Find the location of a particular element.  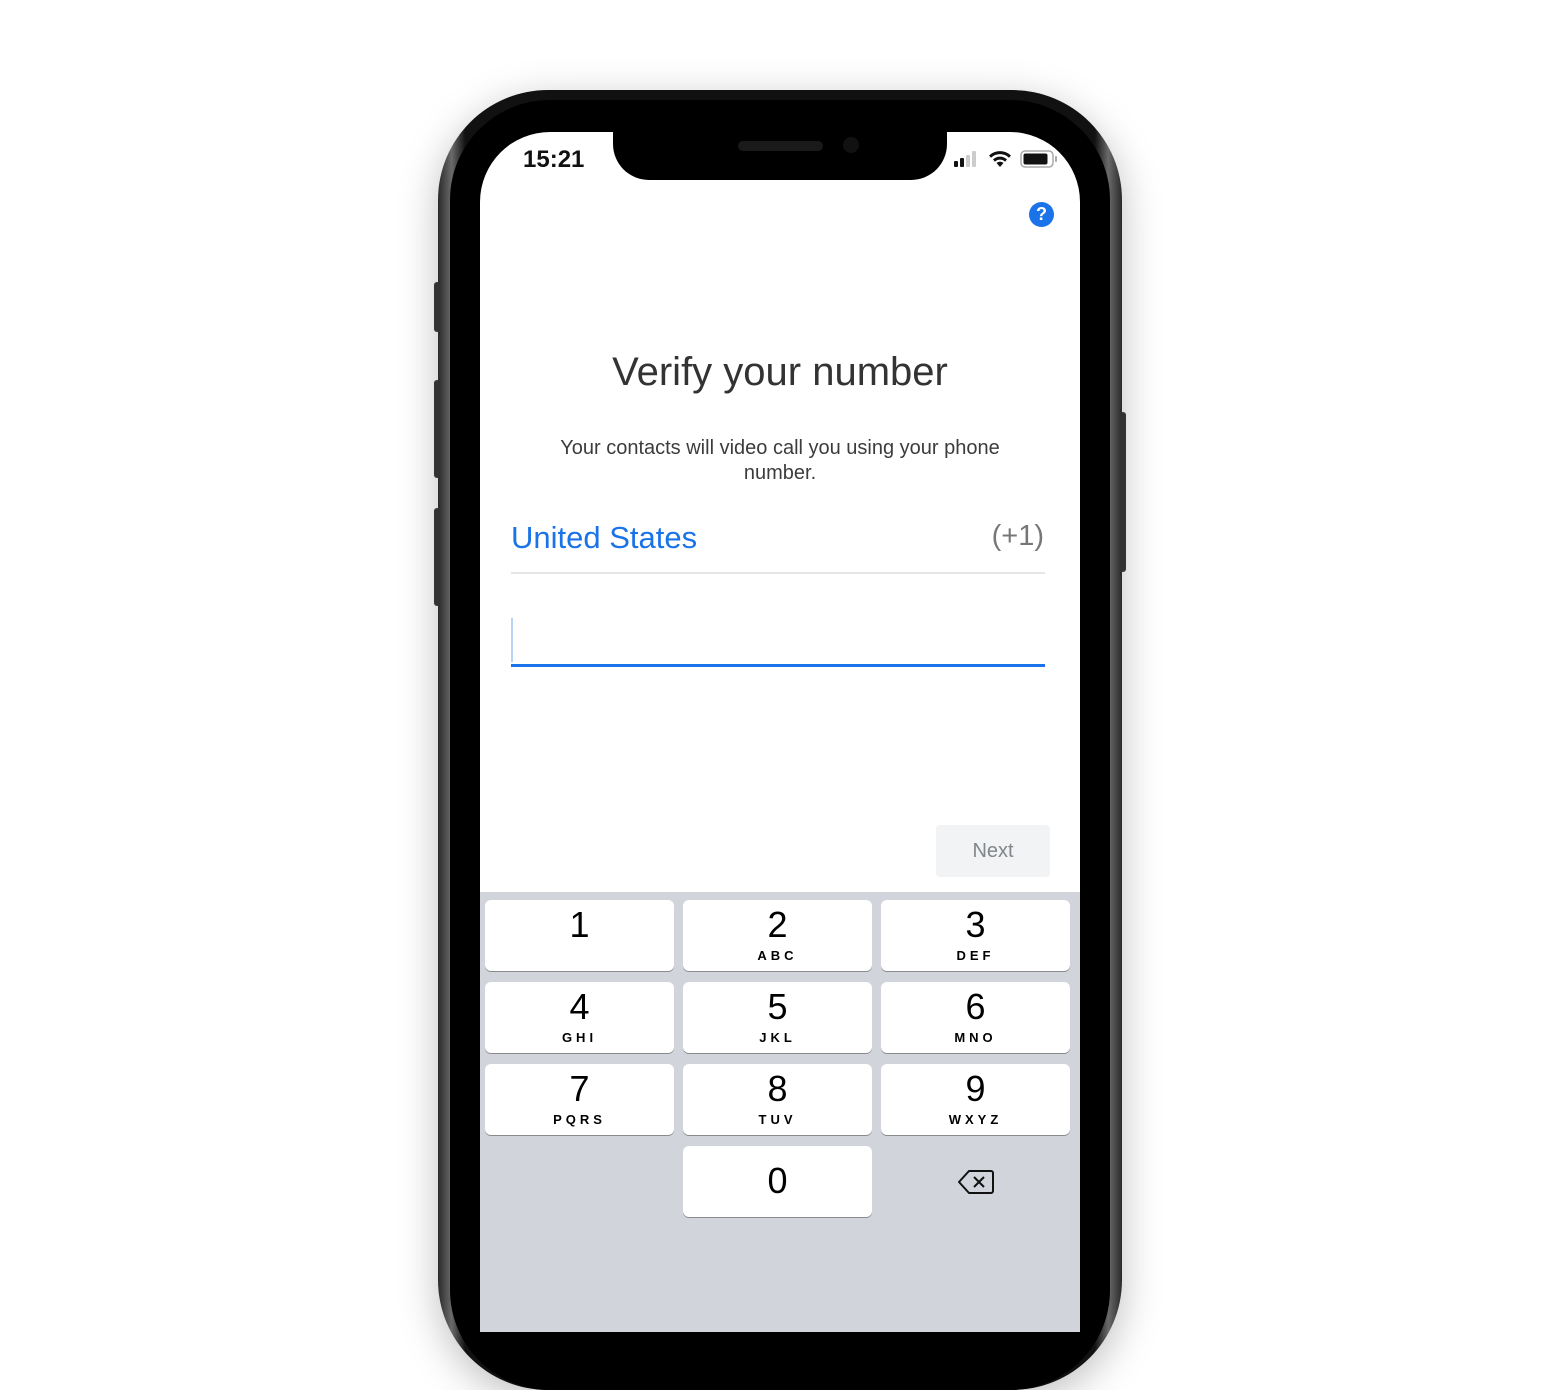

key-digit: 5 is located at coordinates (777, 1006).